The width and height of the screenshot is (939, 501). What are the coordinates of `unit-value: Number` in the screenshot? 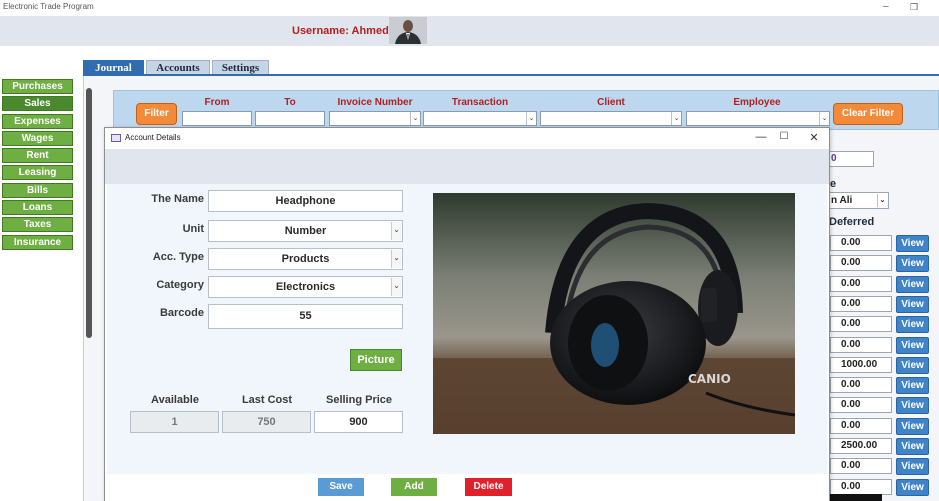 It's located at (305, 231).